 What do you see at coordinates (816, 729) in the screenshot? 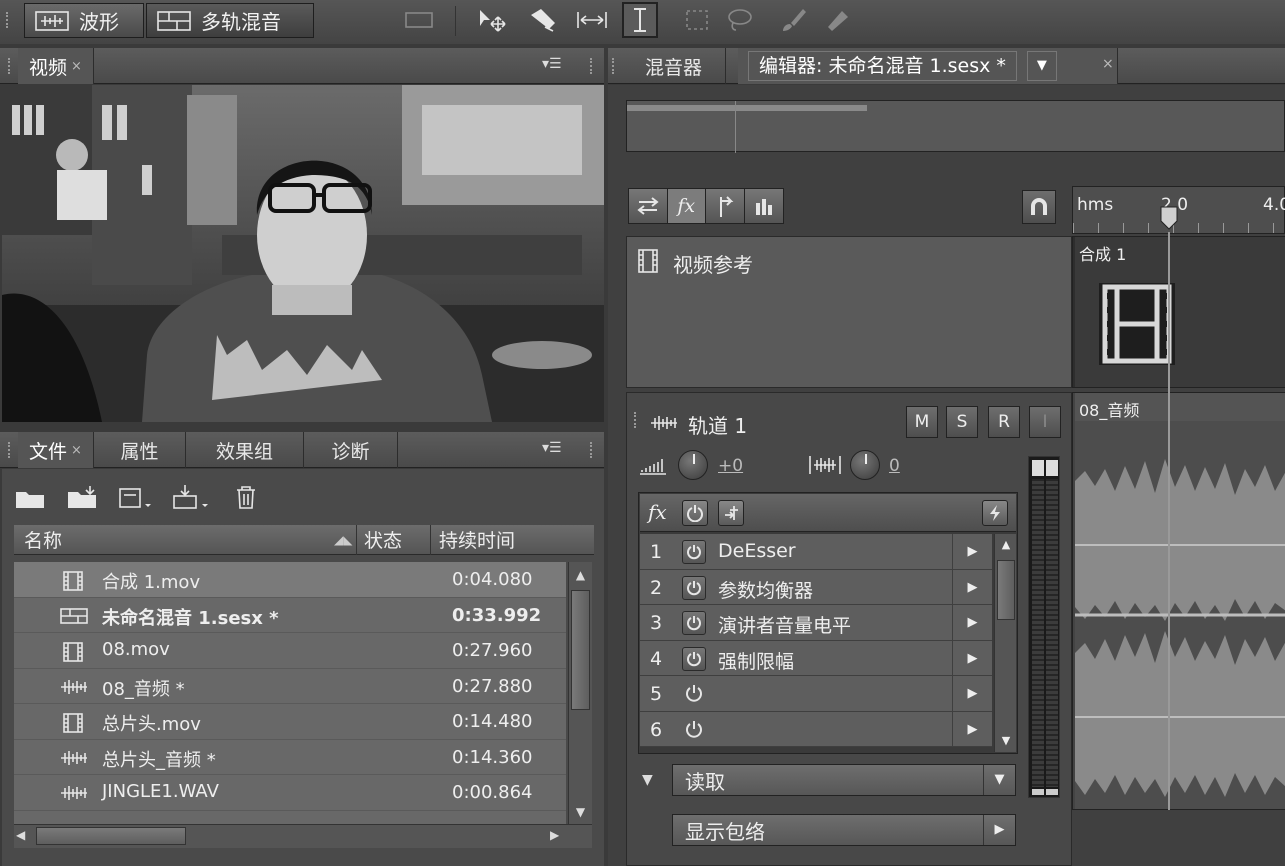
I see `effect-slot: 6 ▶` at bounding box center [816, 729].